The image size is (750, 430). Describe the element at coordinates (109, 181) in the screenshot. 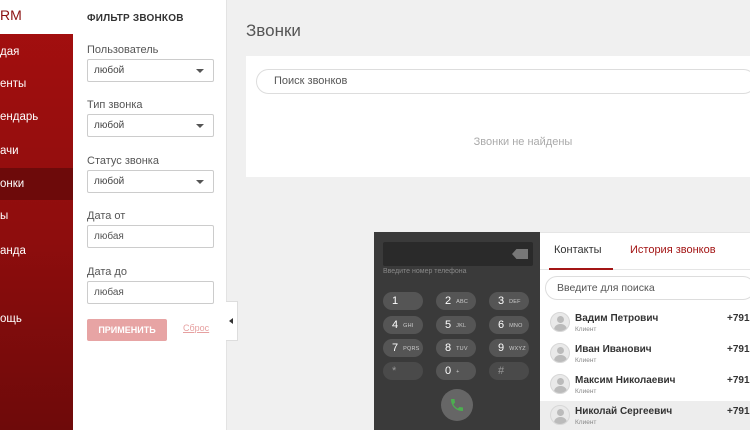

I see `call-status-value: любой` at that location.